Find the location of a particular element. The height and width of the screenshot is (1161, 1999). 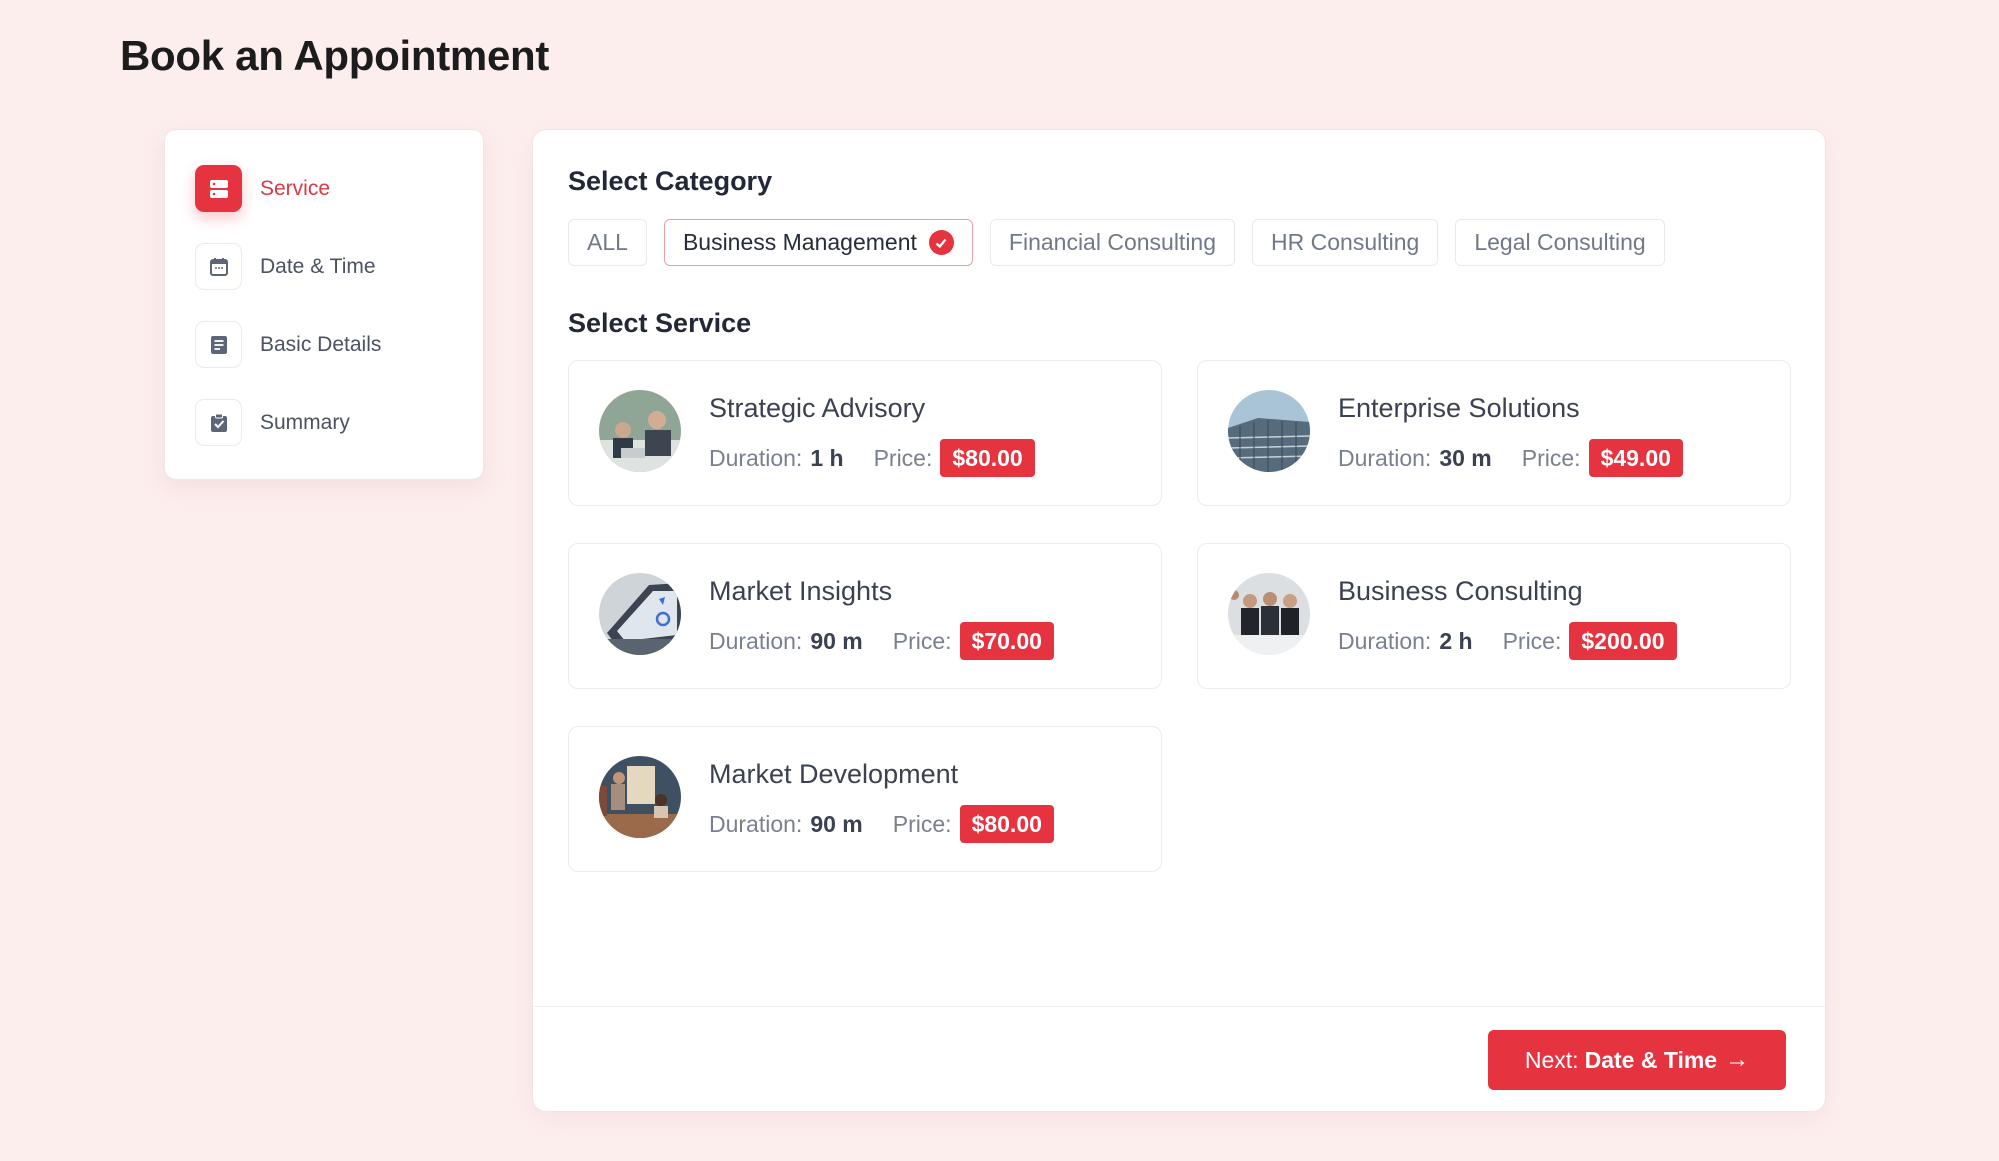

duration-value: 2 h is located at coordinates (1456, 640).